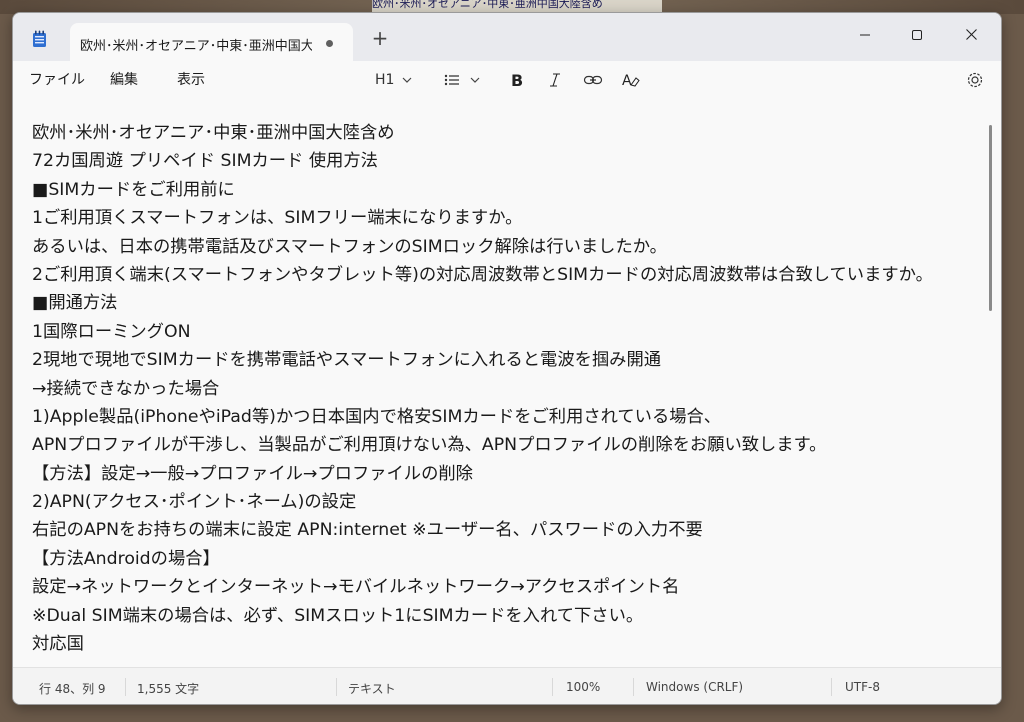 This screenshot has width=1024, height=722. I want to click on title-bar: 欧州･米州･オセアニア･中東･亜洲中国大陸含め +, so click(507, 37).